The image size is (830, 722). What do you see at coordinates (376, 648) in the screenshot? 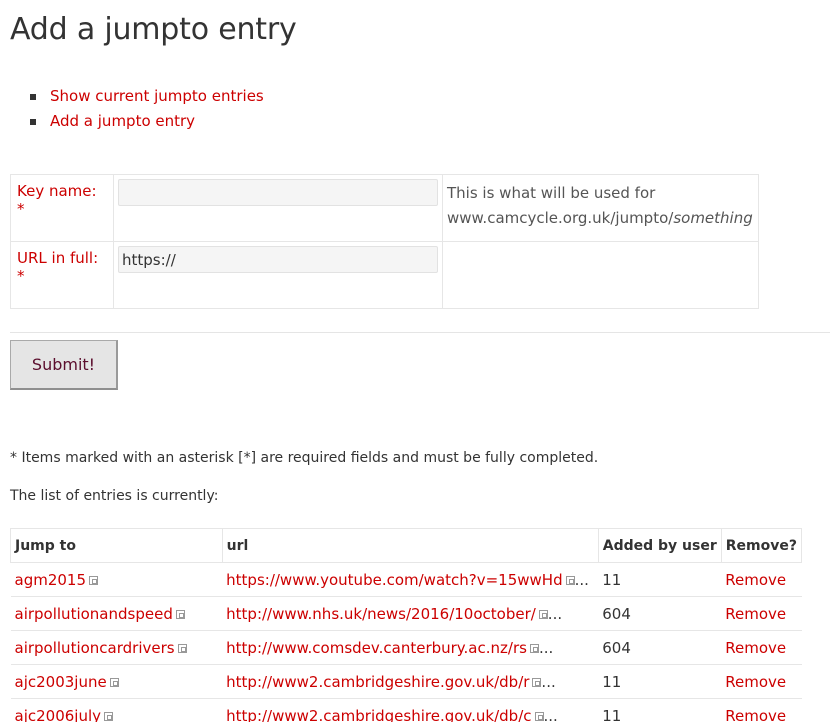
I see `url-link: http://www.comsdev.canterbury.ac.nz/rs` at bounding box center [376, 648].